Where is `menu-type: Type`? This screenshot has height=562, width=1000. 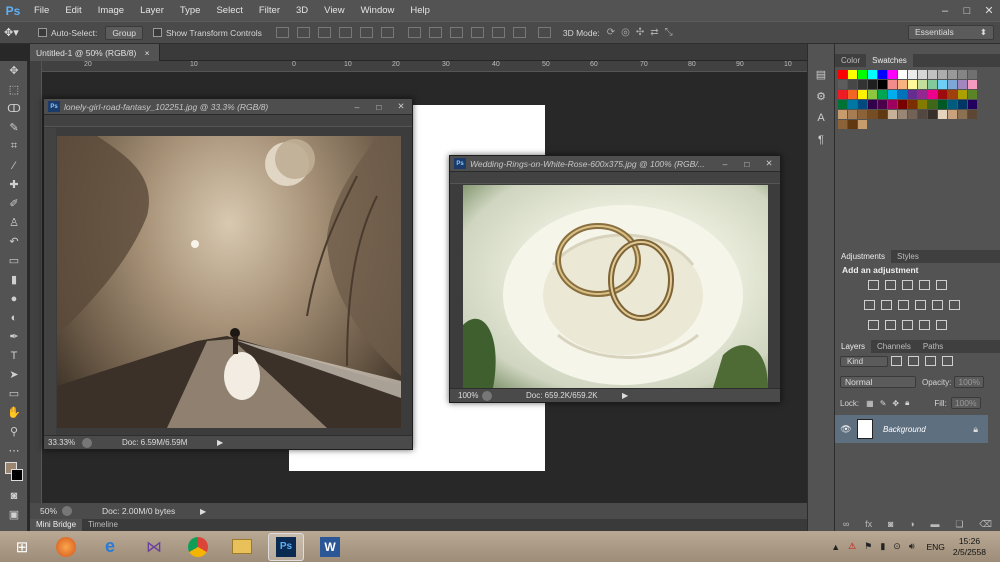
menu-type: Type is located at coordinates (190, 10).